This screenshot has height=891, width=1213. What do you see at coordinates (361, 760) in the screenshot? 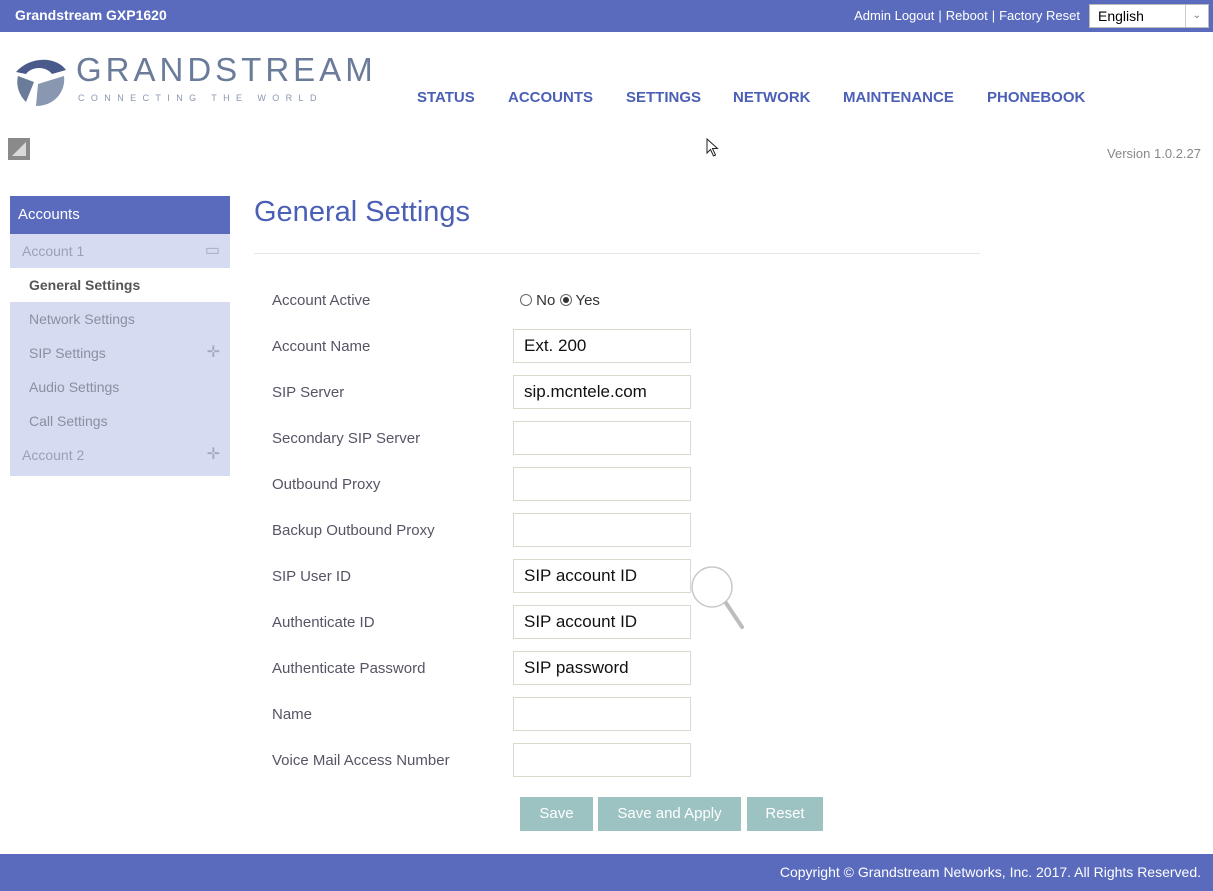
I see `voice-mail-label: Voice Mail Access Number` at bounding box center [361, 760].